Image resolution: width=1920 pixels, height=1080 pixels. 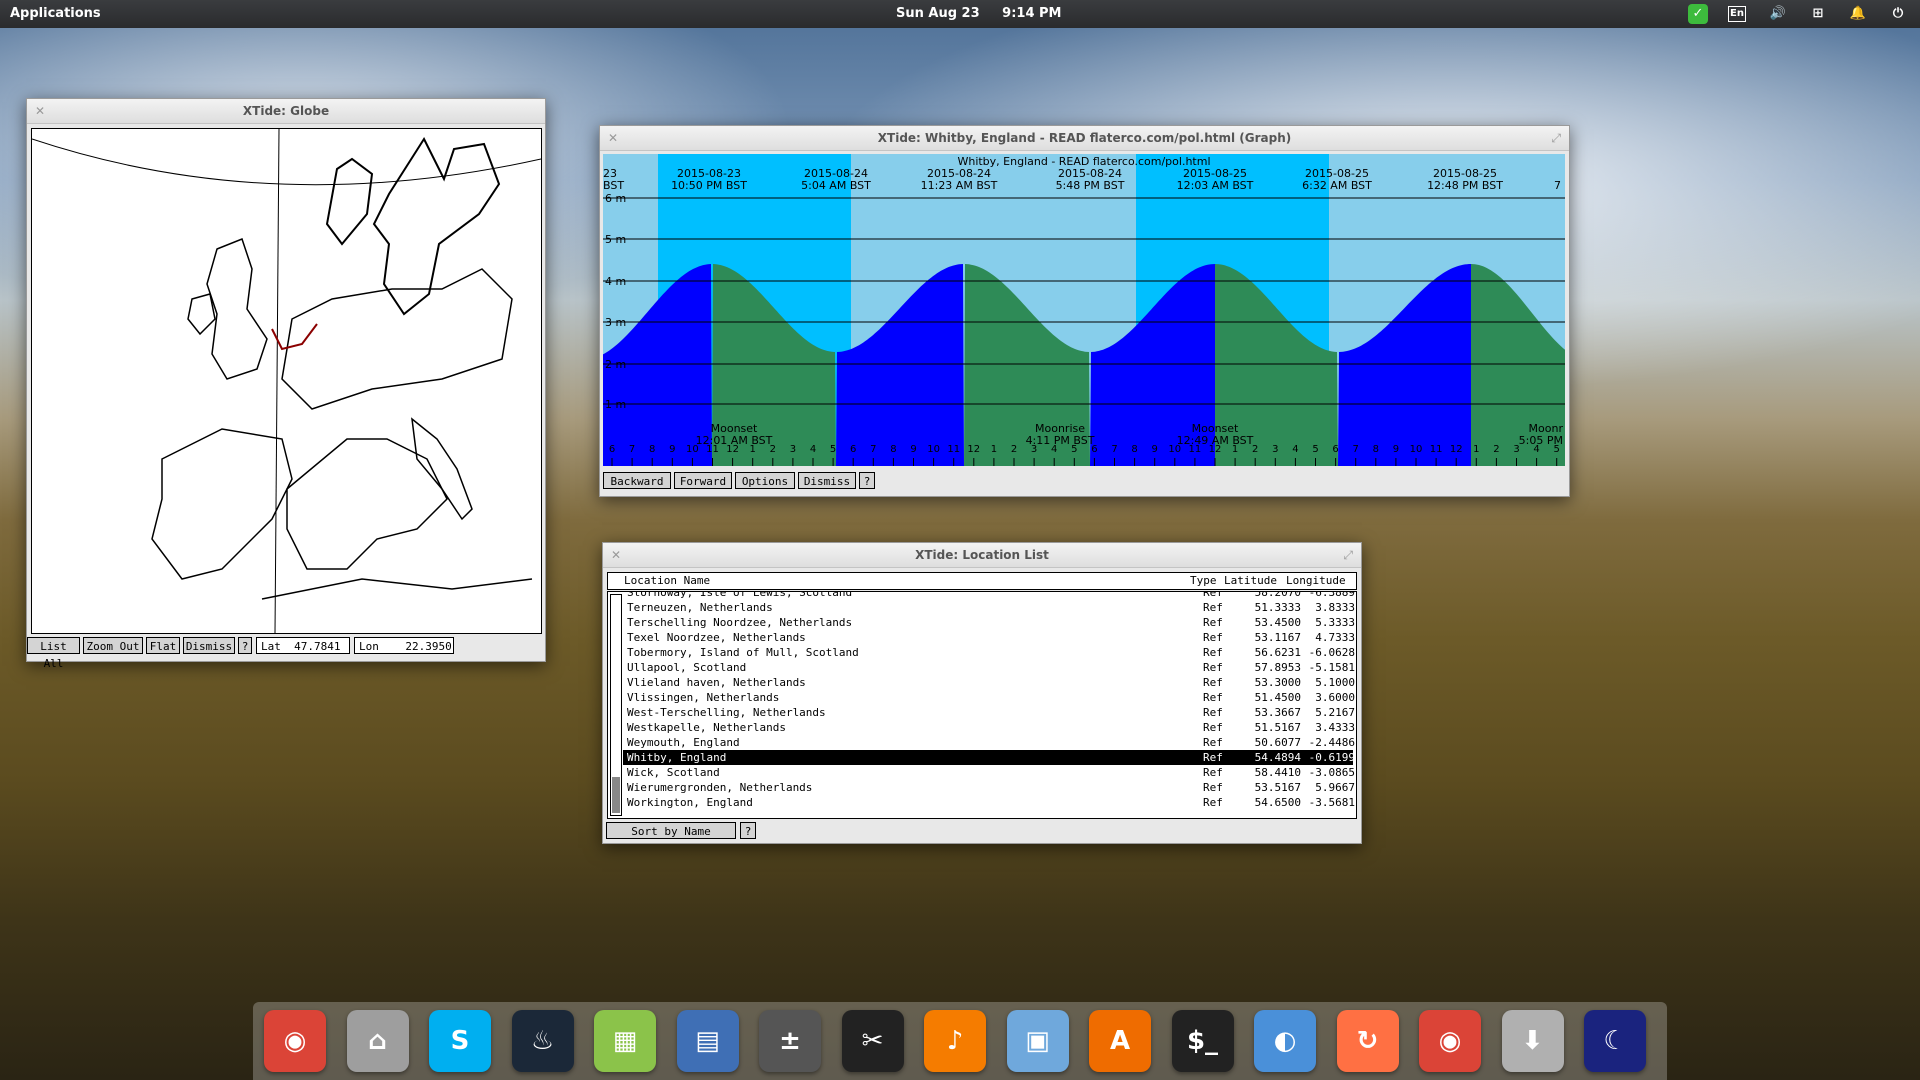 What do you see at coordinates (1335, 697) in the screenshot?
I see `location-longitude: 3.6000` at bounding box center [1335, 697].